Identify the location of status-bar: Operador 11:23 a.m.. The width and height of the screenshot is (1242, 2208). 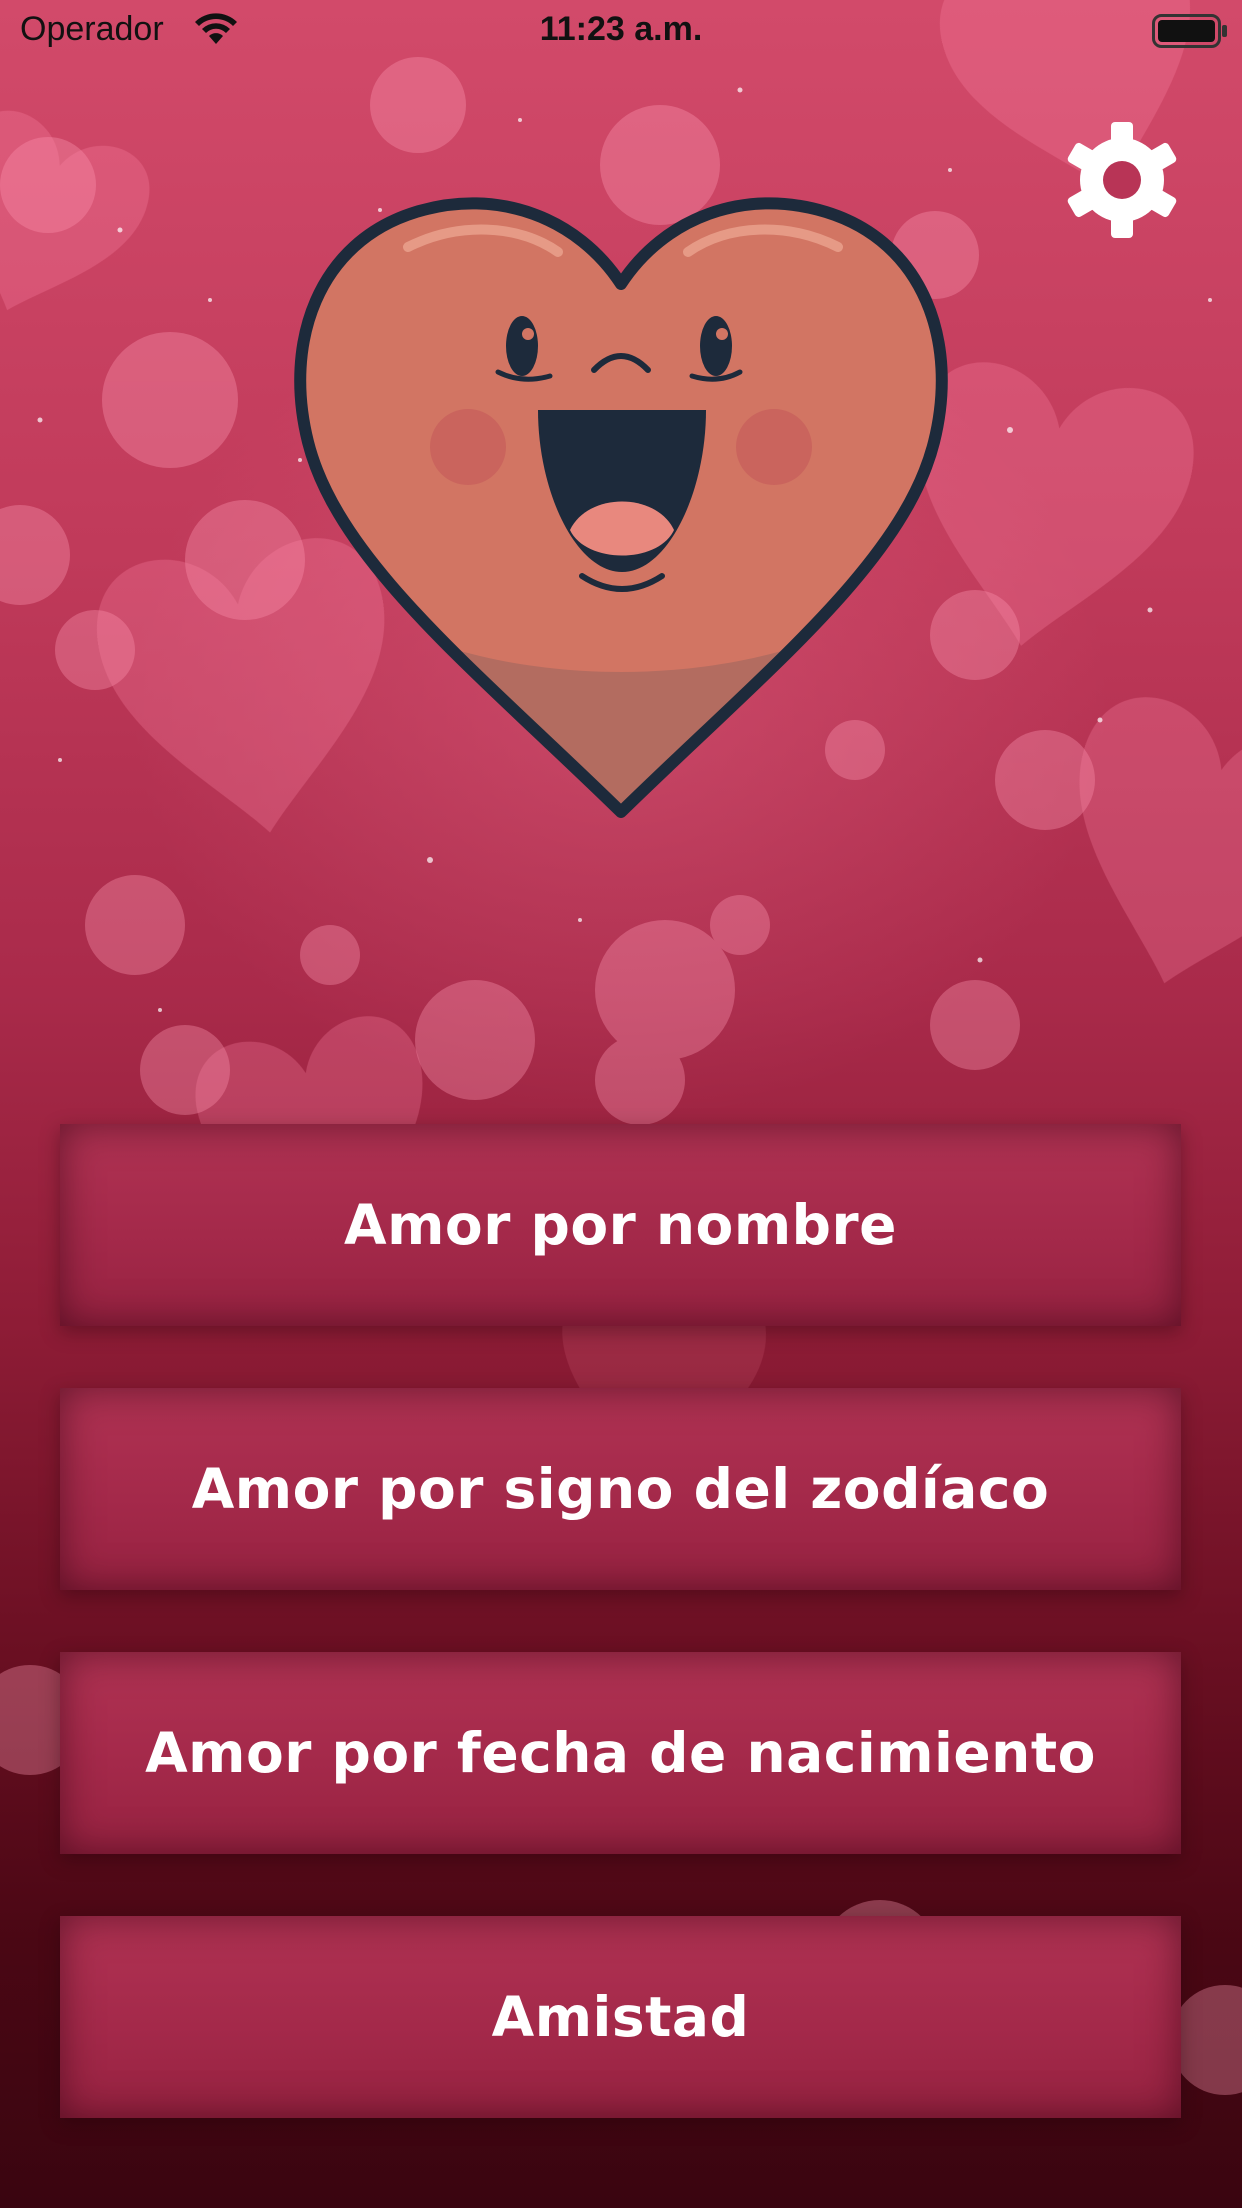
(621, 30).